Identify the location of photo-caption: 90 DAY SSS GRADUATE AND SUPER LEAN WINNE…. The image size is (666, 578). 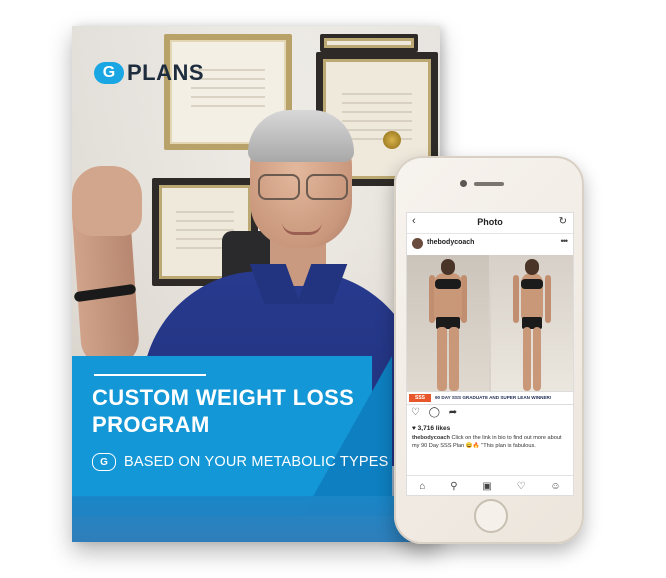
(493, 397).